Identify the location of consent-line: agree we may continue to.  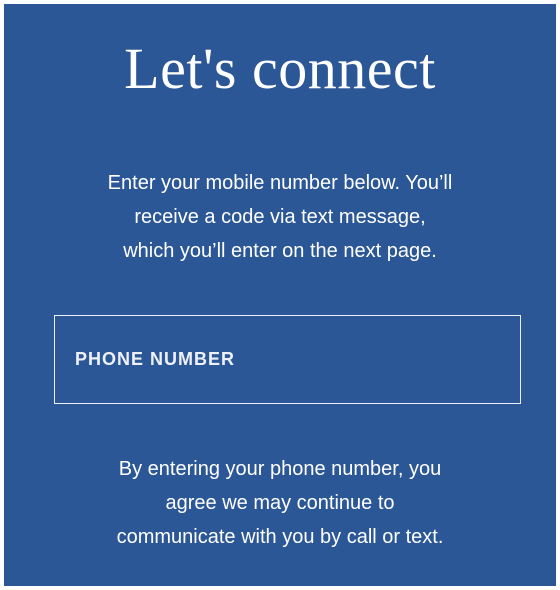
(280, 503).